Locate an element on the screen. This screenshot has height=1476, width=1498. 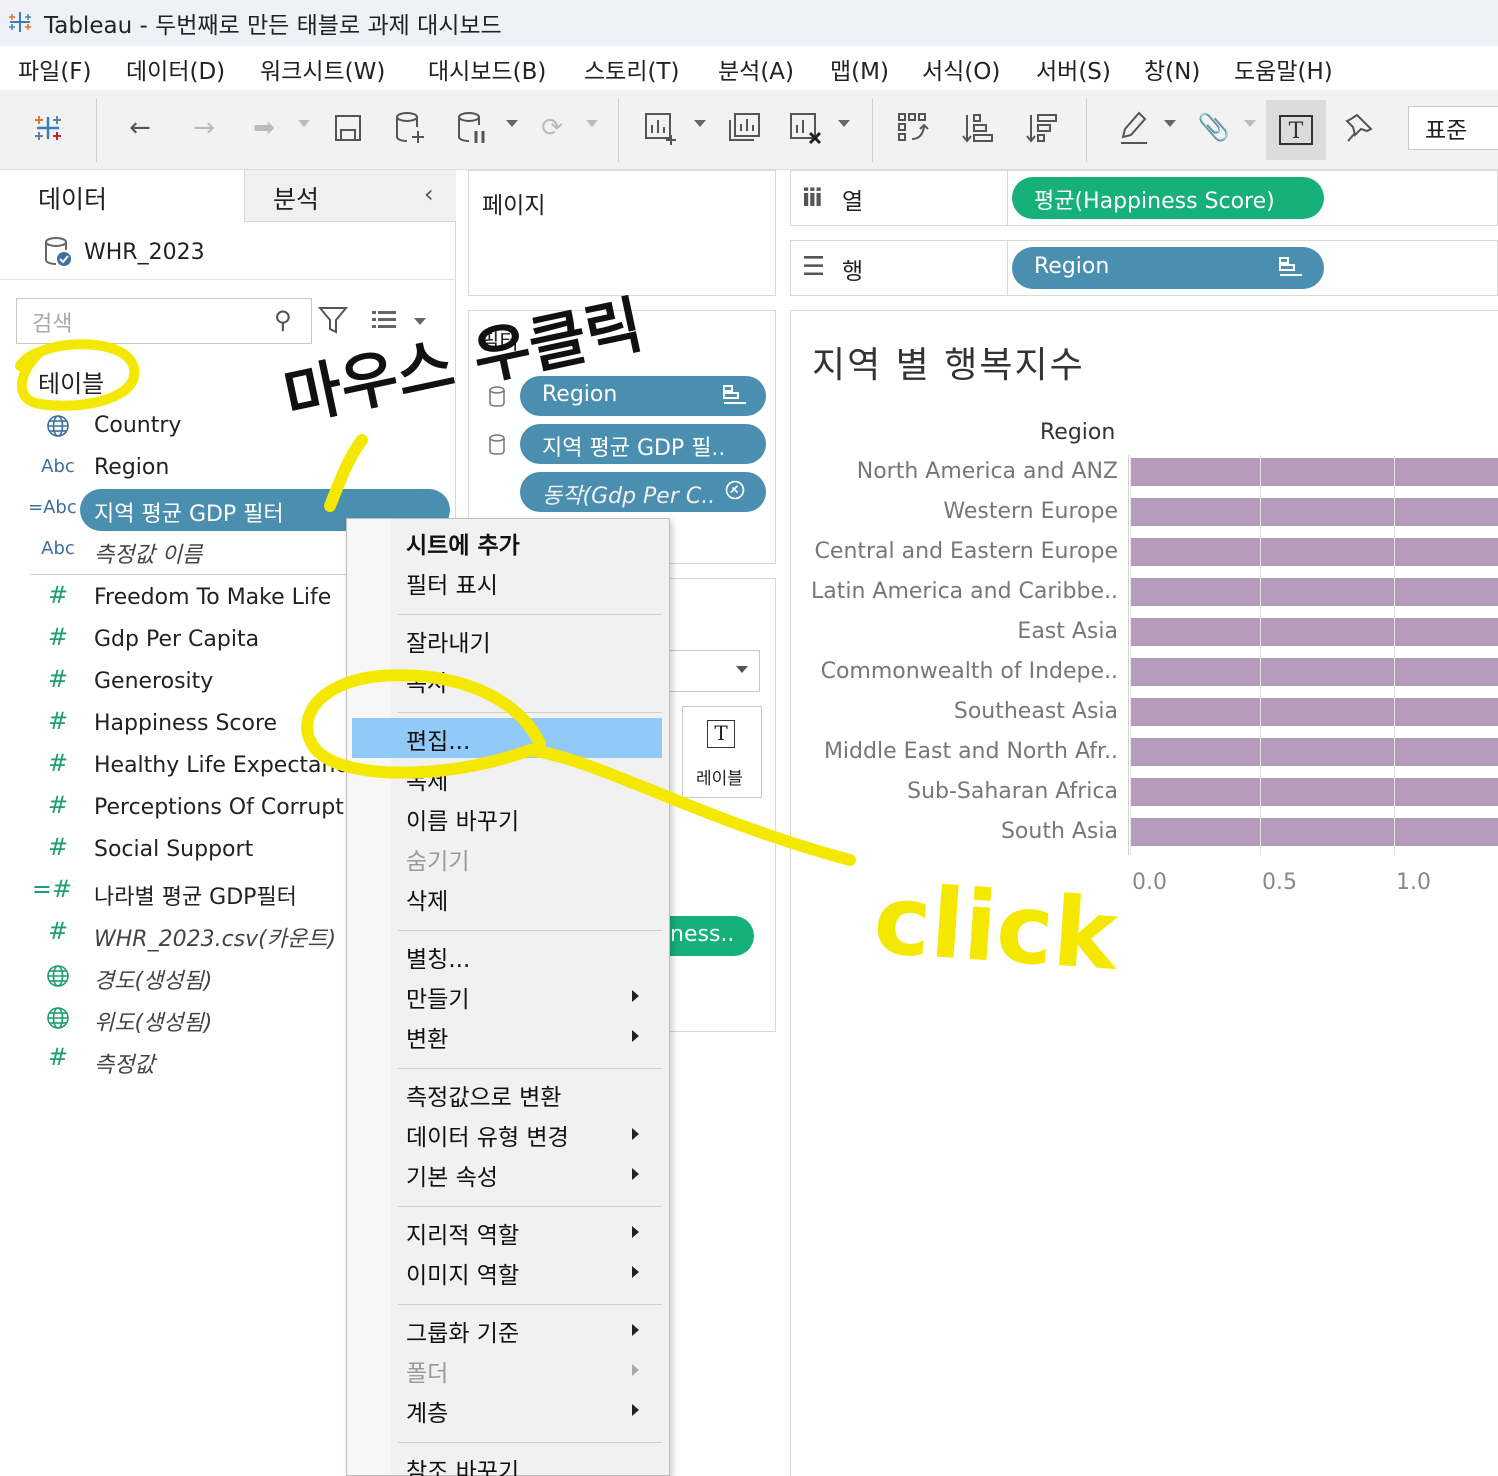
context-menu-item: 이름 바꾸기 is located at coordinates (462, 819).